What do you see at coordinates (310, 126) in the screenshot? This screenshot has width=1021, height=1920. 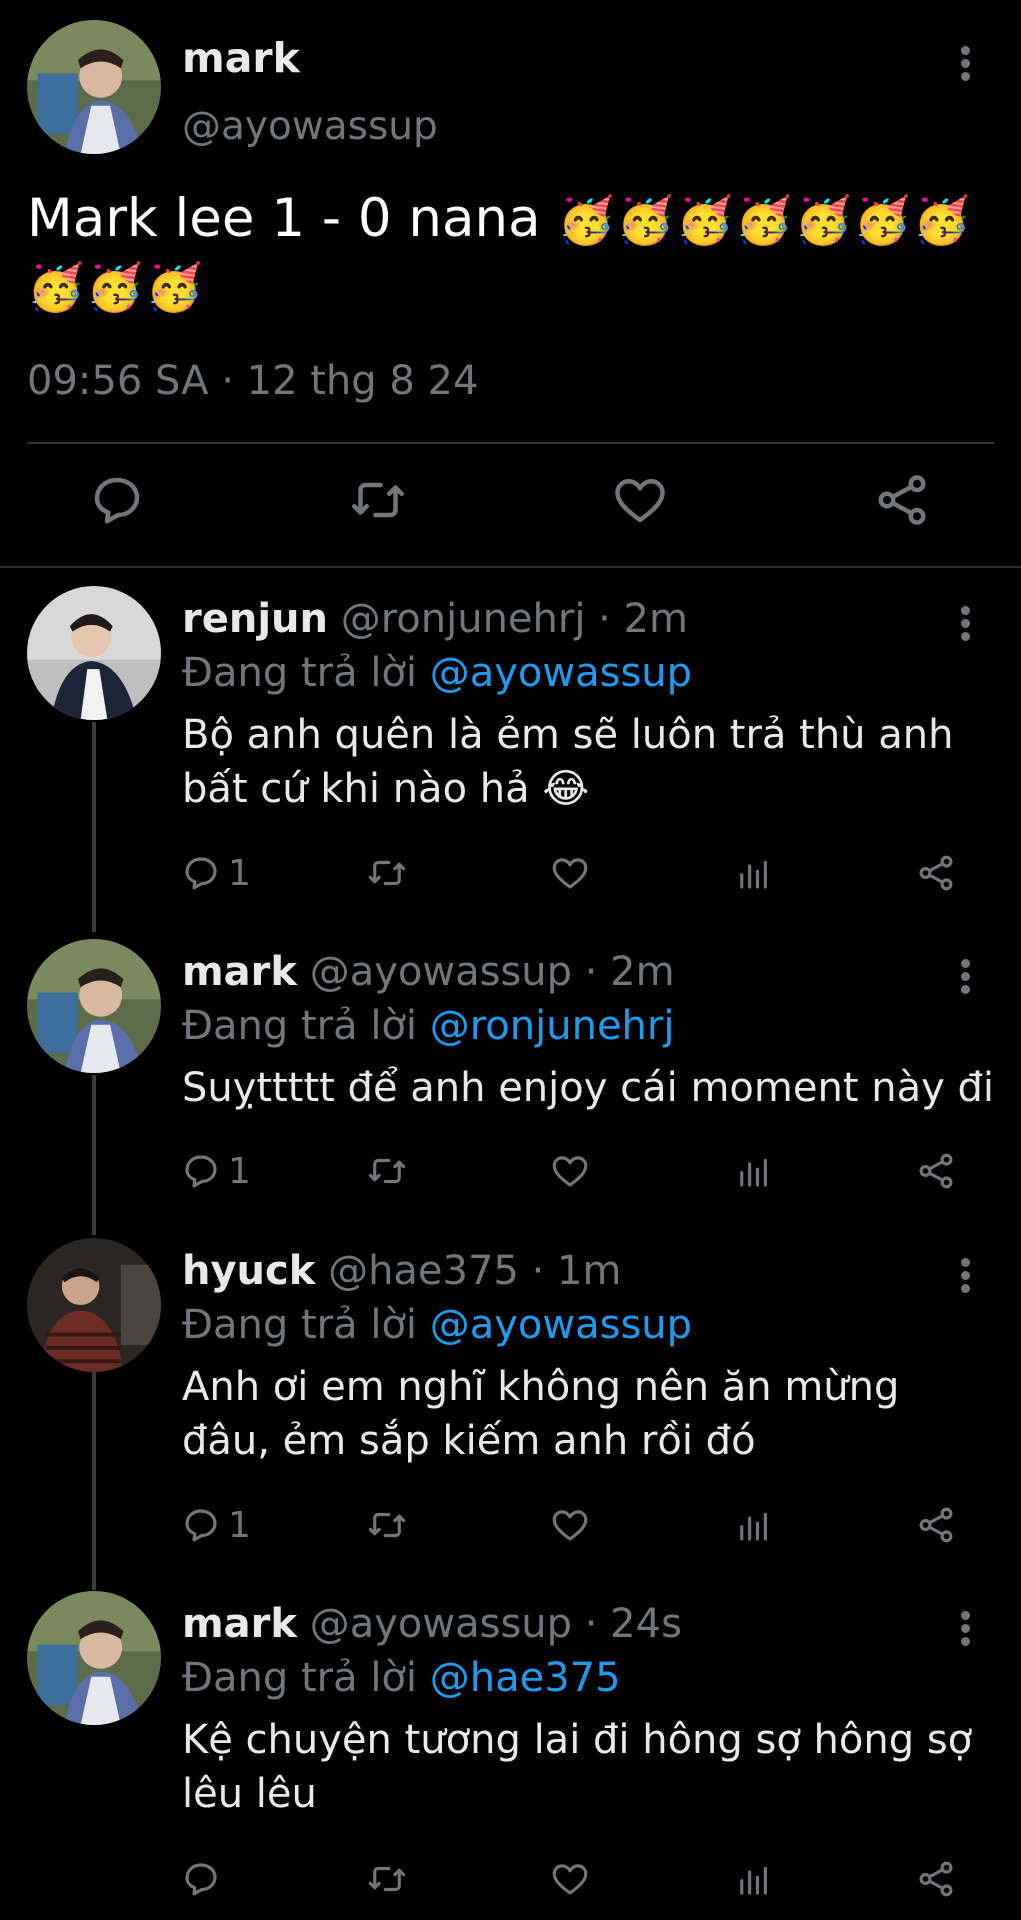 I see `author-handle: @ayowassup` at bounding box center [310, 126].